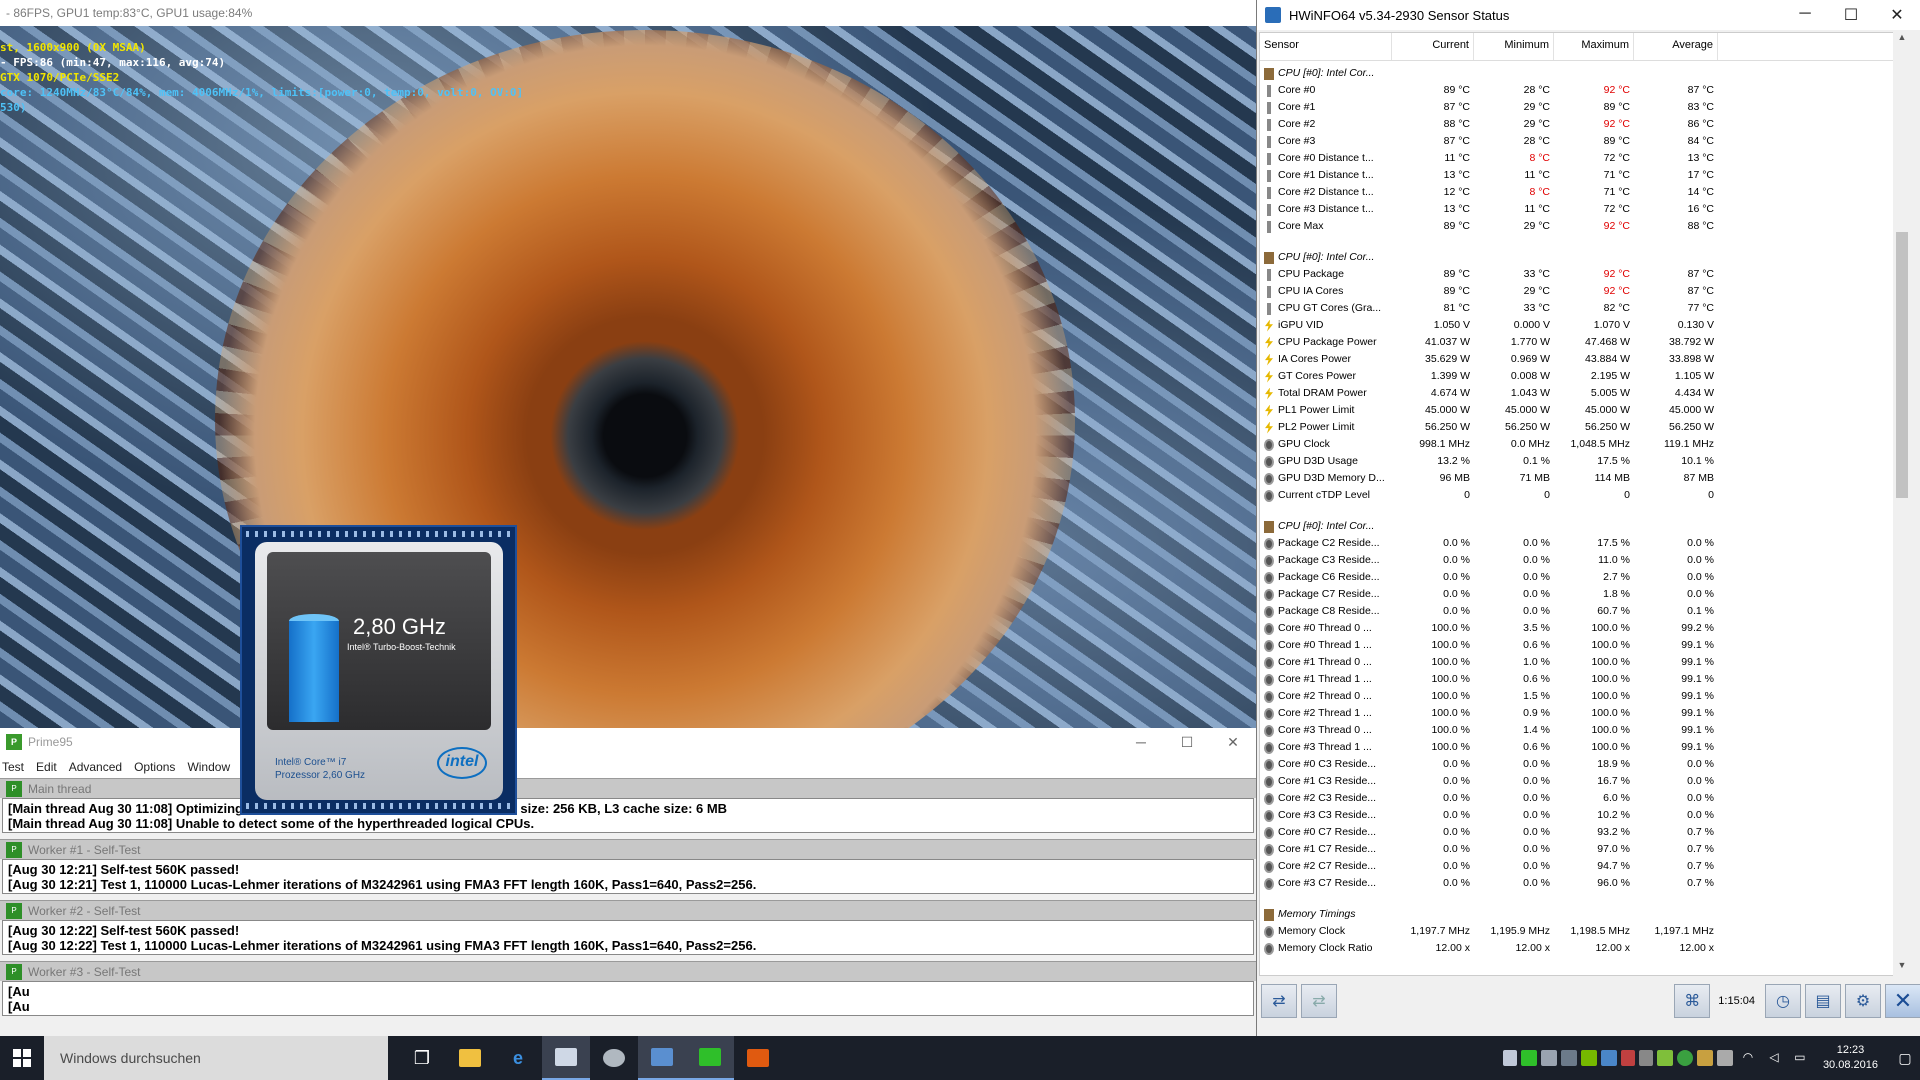 This screenshot has height=1080, width=1920. I want to click on scroll-down-arrow-icon: ▼, so click(1902, 968).